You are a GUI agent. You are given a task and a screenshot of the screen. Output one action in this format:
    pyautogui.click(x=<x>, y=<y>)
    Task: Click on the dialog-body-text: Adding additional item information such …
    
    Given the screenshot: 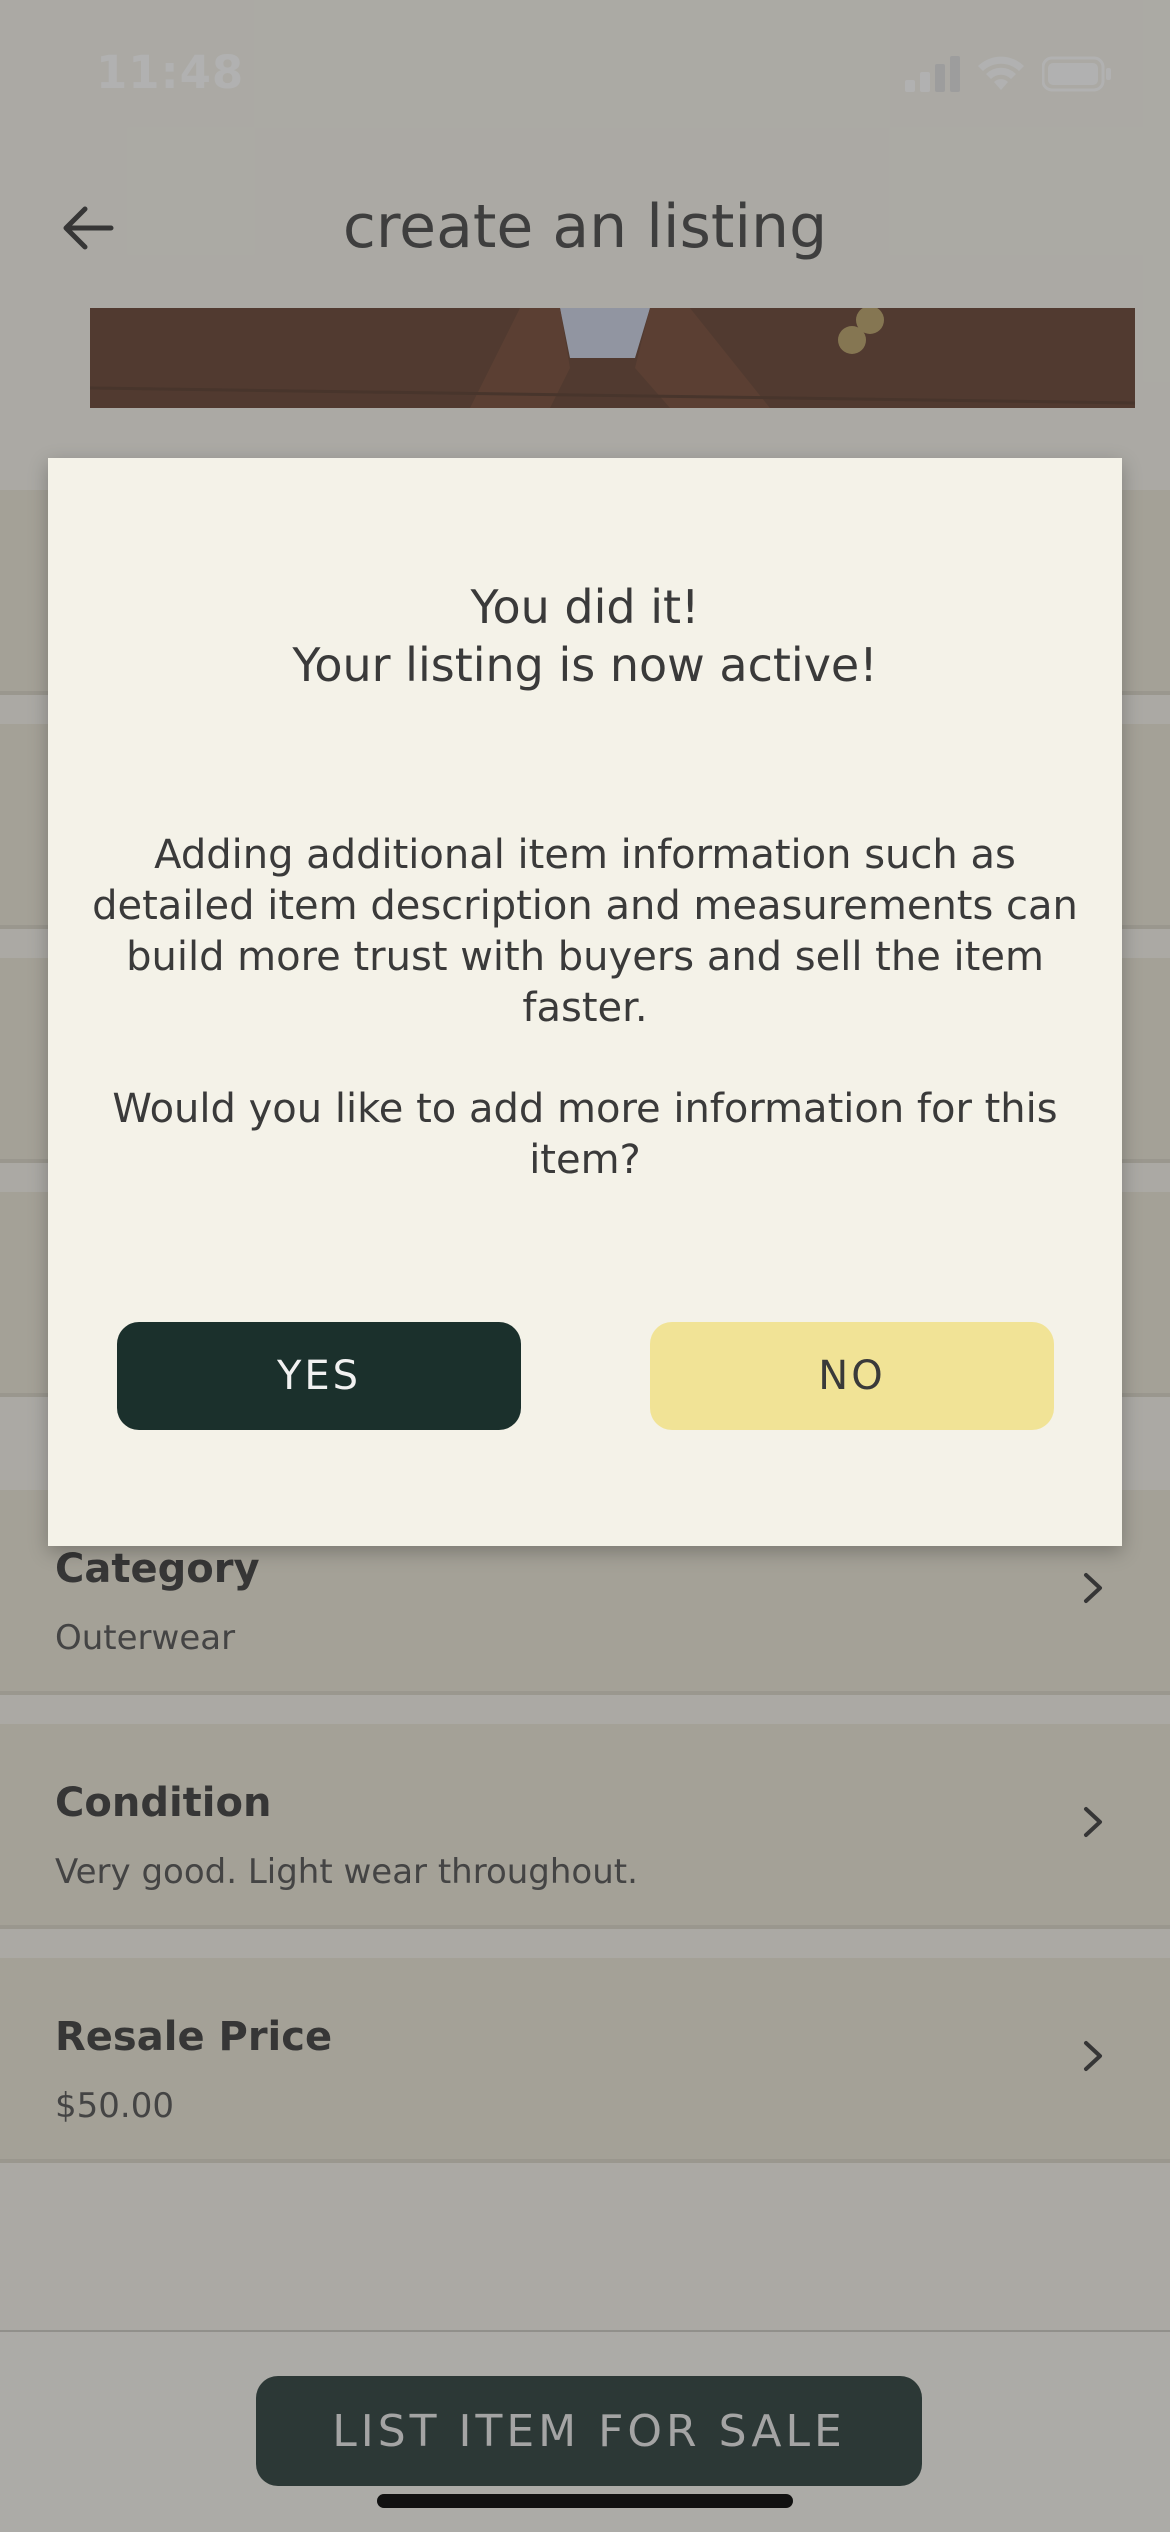 What is the action you would take?
    pyautogui.click(x=585, y=931)
    